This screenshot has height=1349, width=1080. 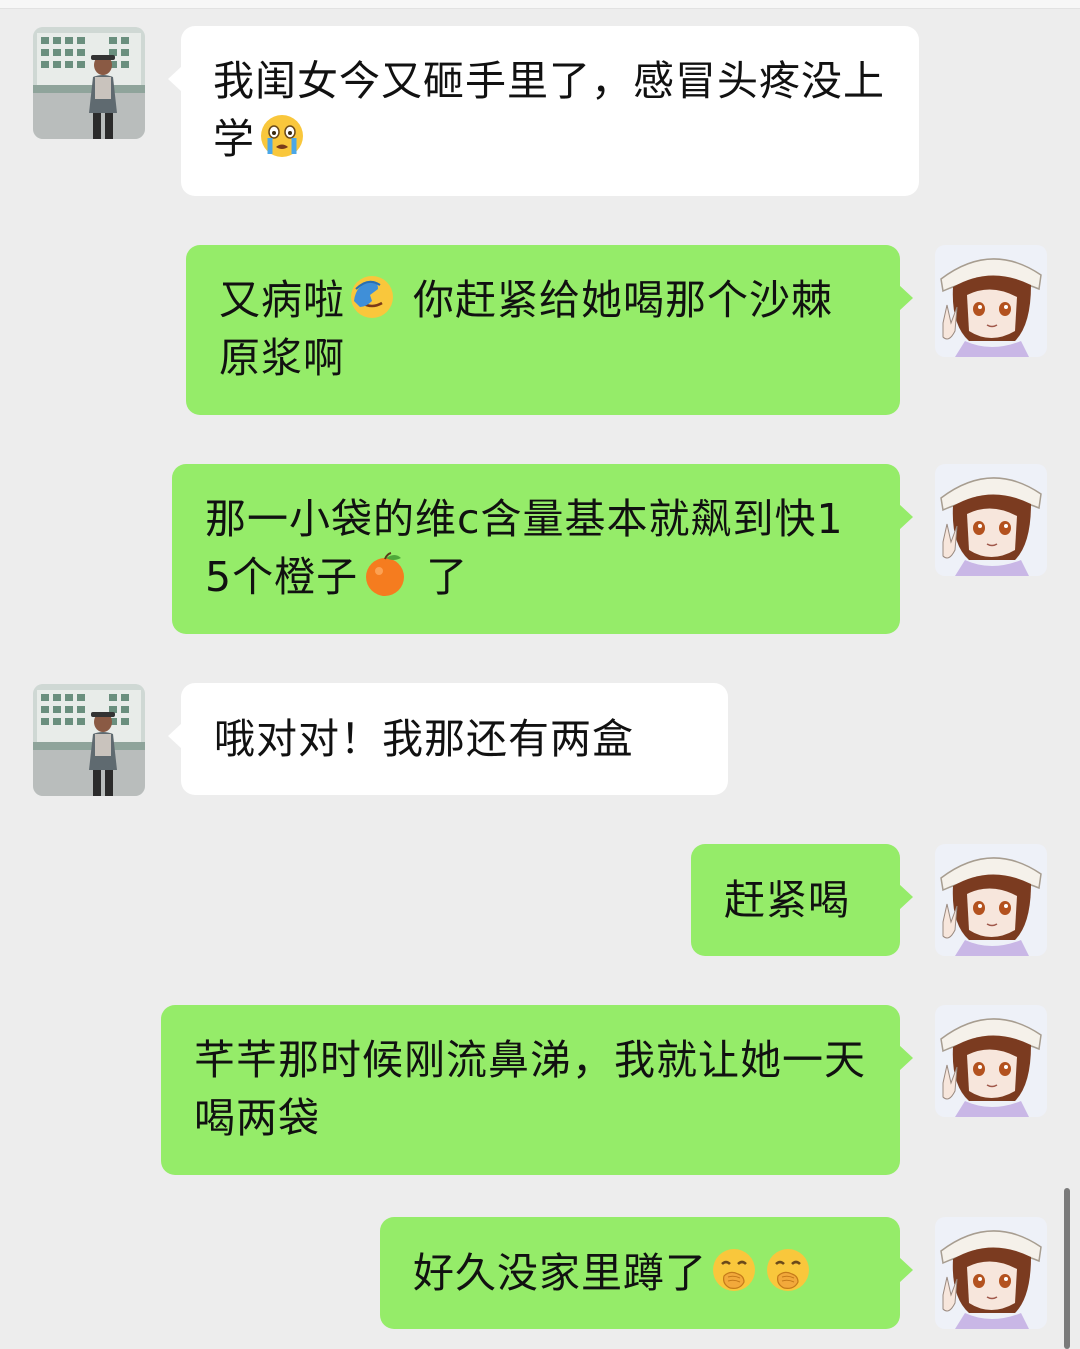 What do you see at coordinates (524, 548) in the screenshot?
I see `message-text: 那一小袋的维c含量基本就飙到快15个橙子` at bounding box center [524, 548].